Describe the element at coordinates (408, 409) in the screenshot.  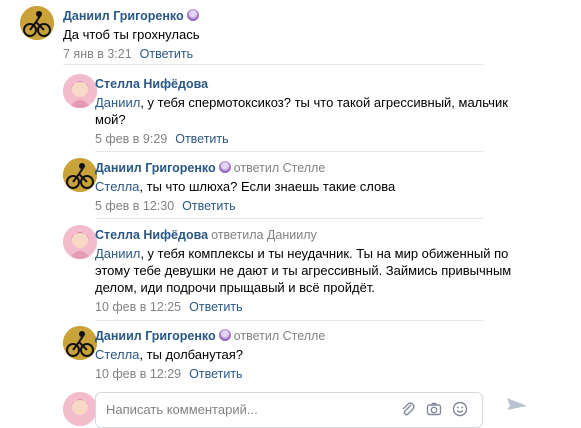
I see `paperclip-icon` at that location.